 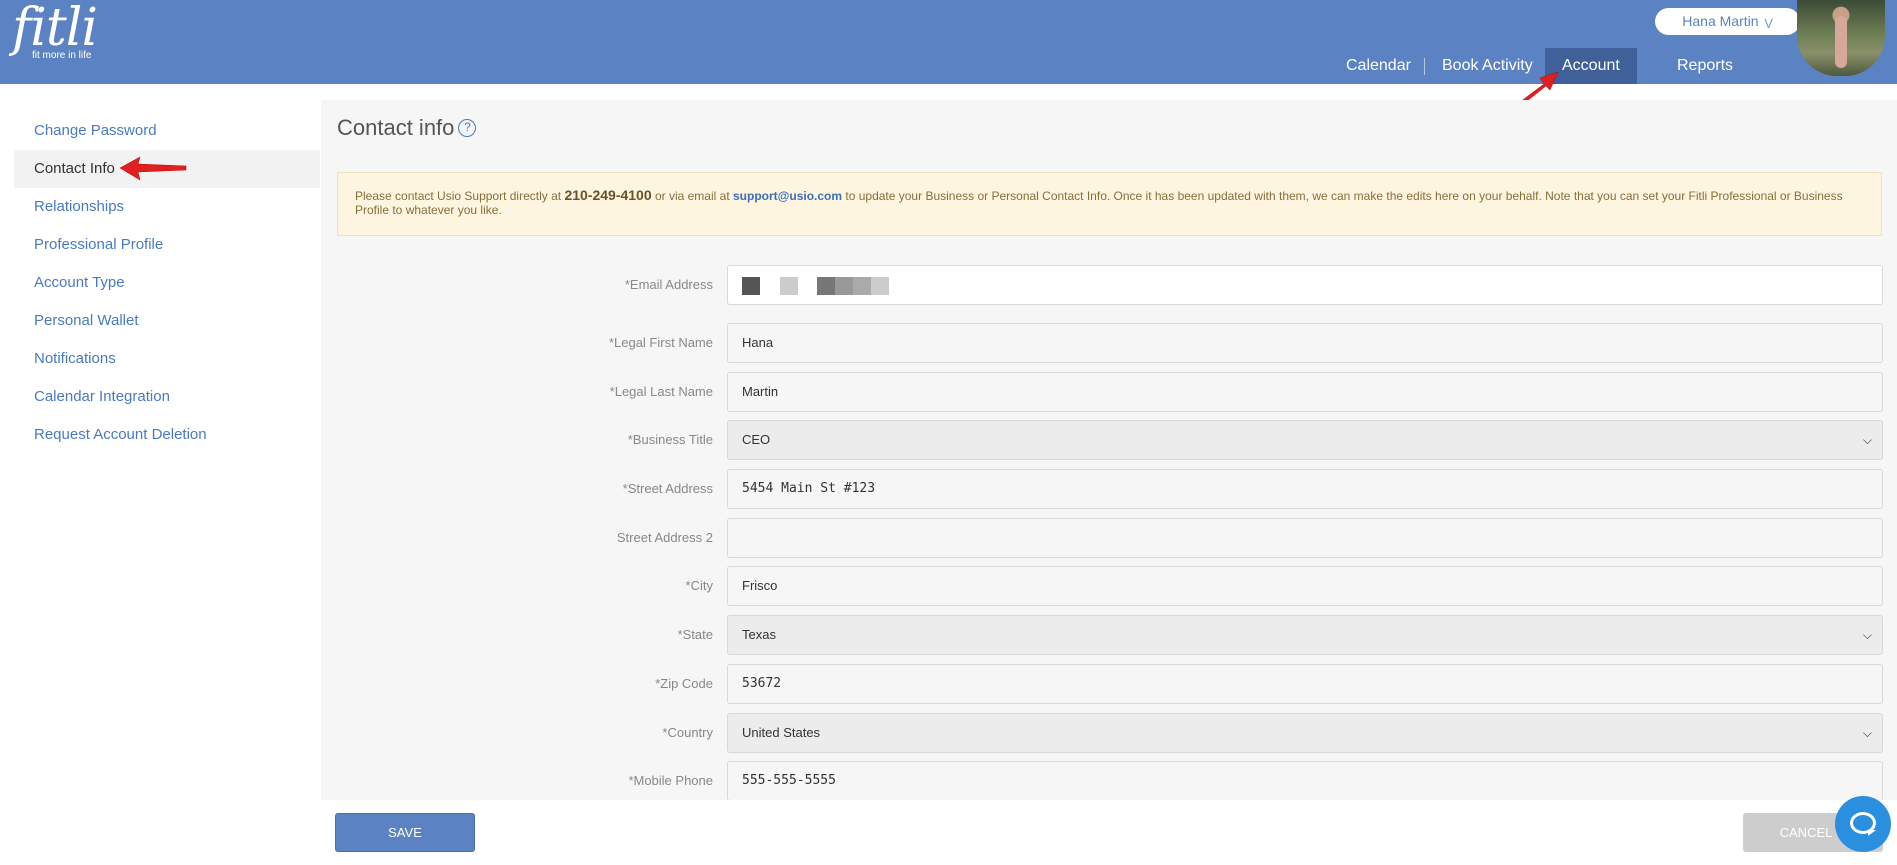 I want to click on chevron-down-icon: ⋁, so click(x=1768, y=23).